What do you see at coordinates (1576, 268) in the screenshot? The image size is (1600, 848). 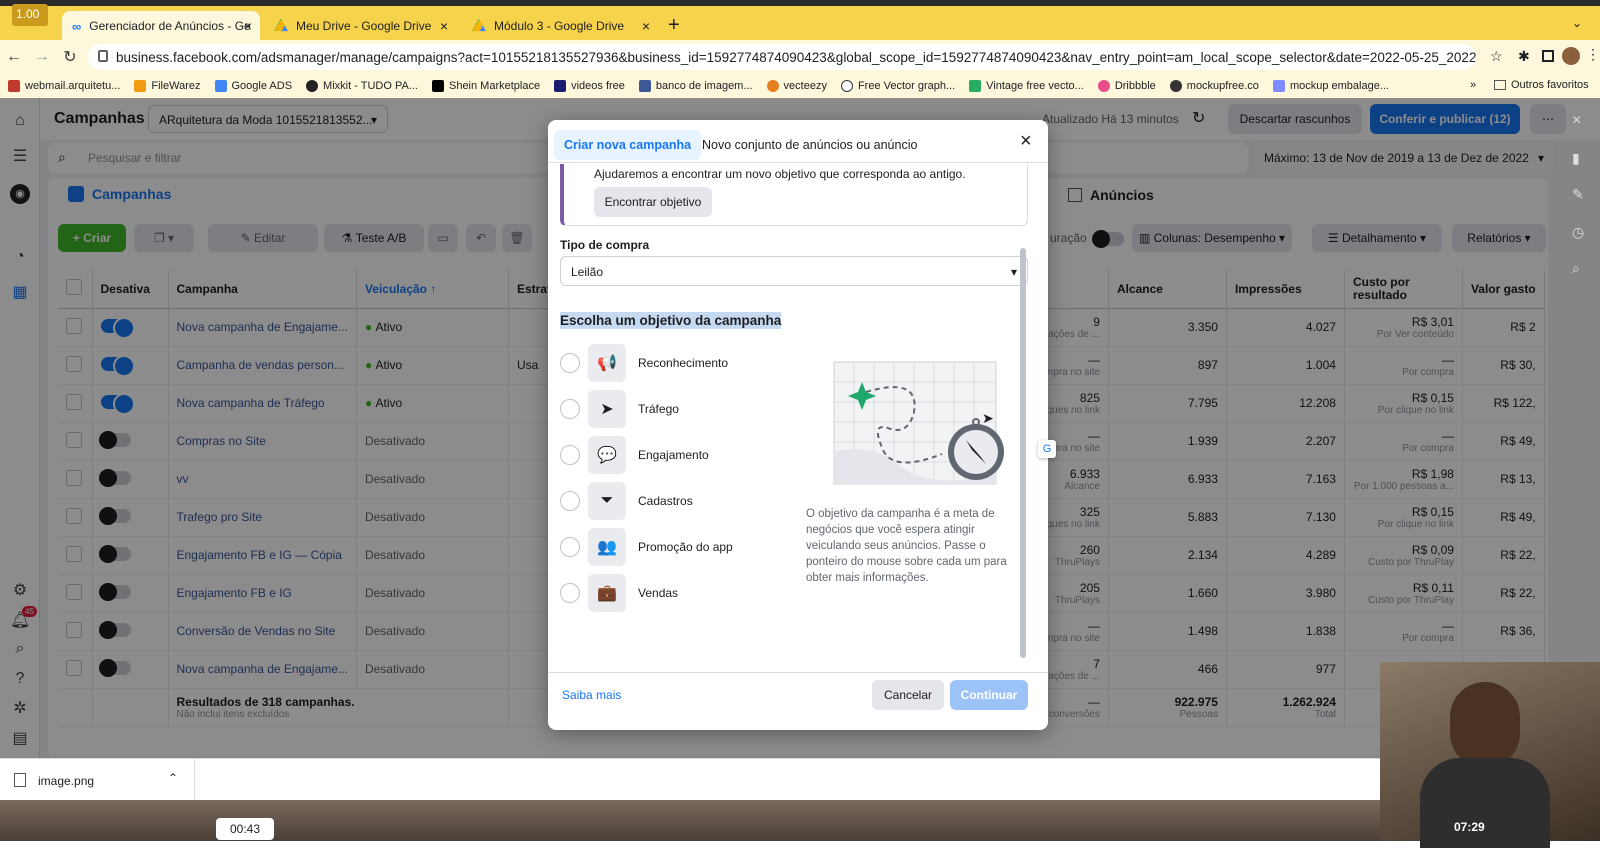 I see `search-icon: ⌕` at bounding box center [1576, 268].